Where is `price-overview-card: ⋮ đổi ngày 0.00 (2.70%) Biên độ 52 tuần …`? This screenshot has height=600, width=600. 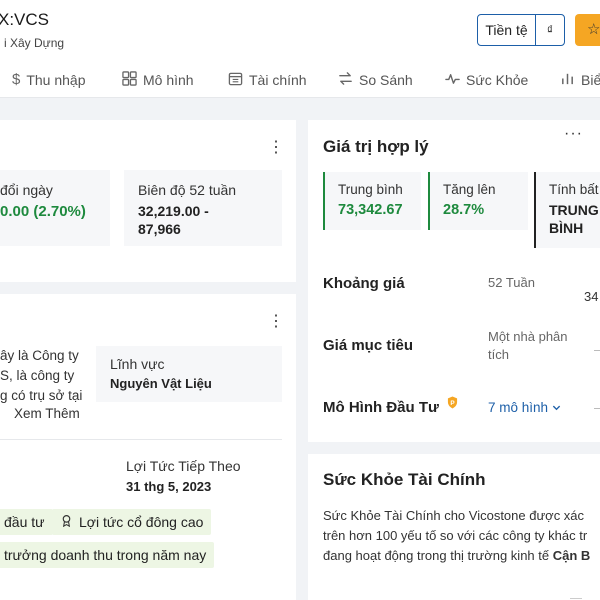
price-overview-card: ⋮ đổi ngày 0.00 (2.70%) Biên độ 52 tuần … is located at coordinates (148, 201).